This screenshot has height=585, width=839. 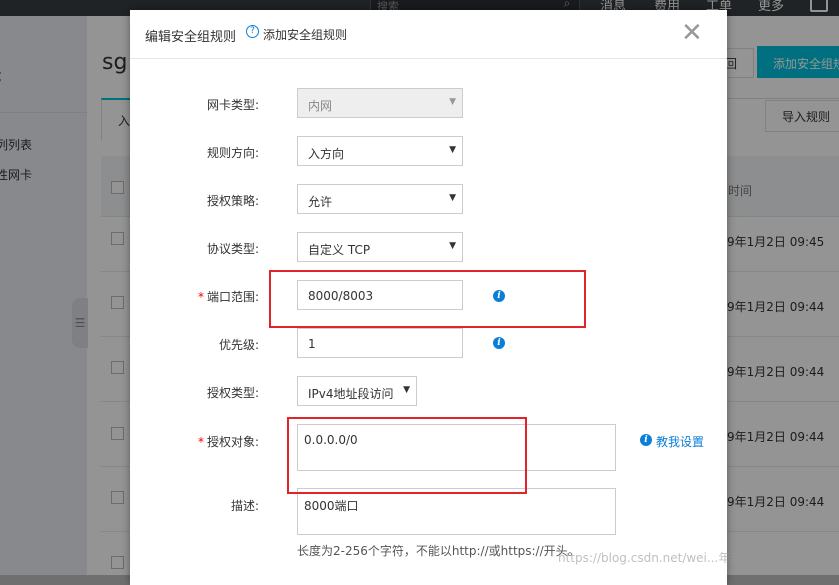 I want to click on add-rule-help-link: 添加安全组规则, so click(x=305, y=34).